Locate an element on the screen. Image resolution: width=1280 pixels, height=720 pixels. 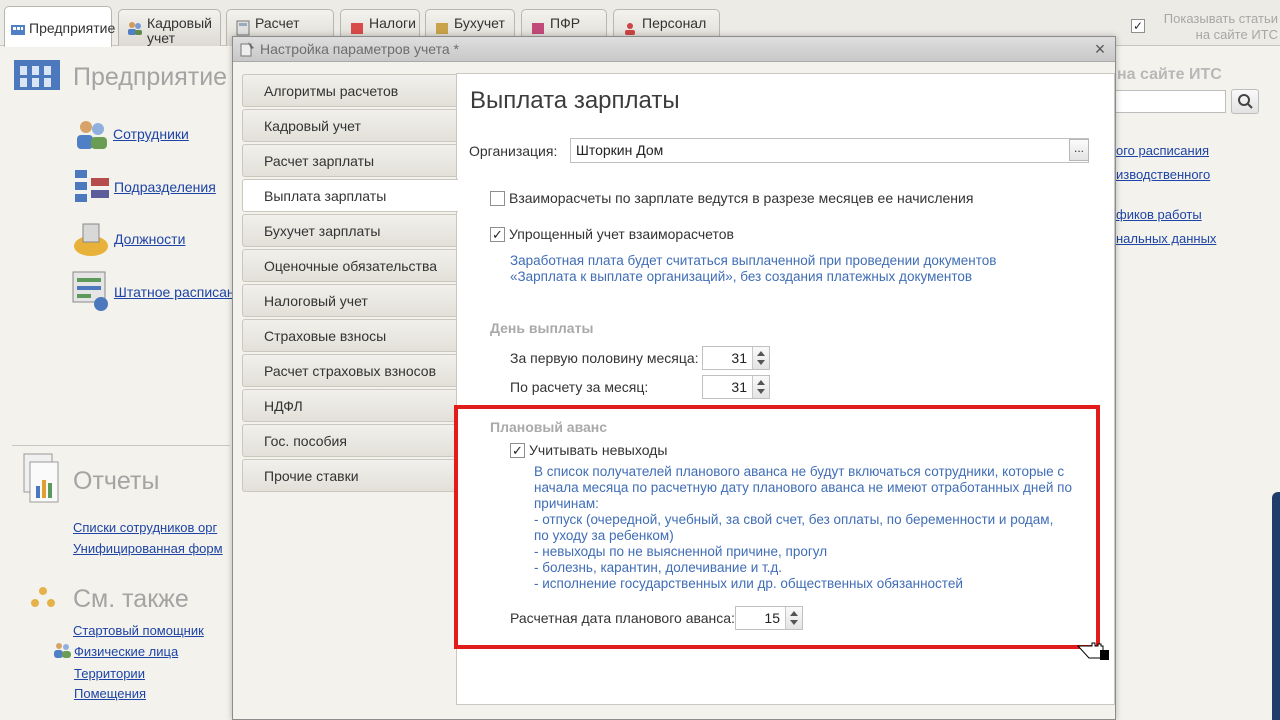
see-also-icon is located at coordinates (43, 597).